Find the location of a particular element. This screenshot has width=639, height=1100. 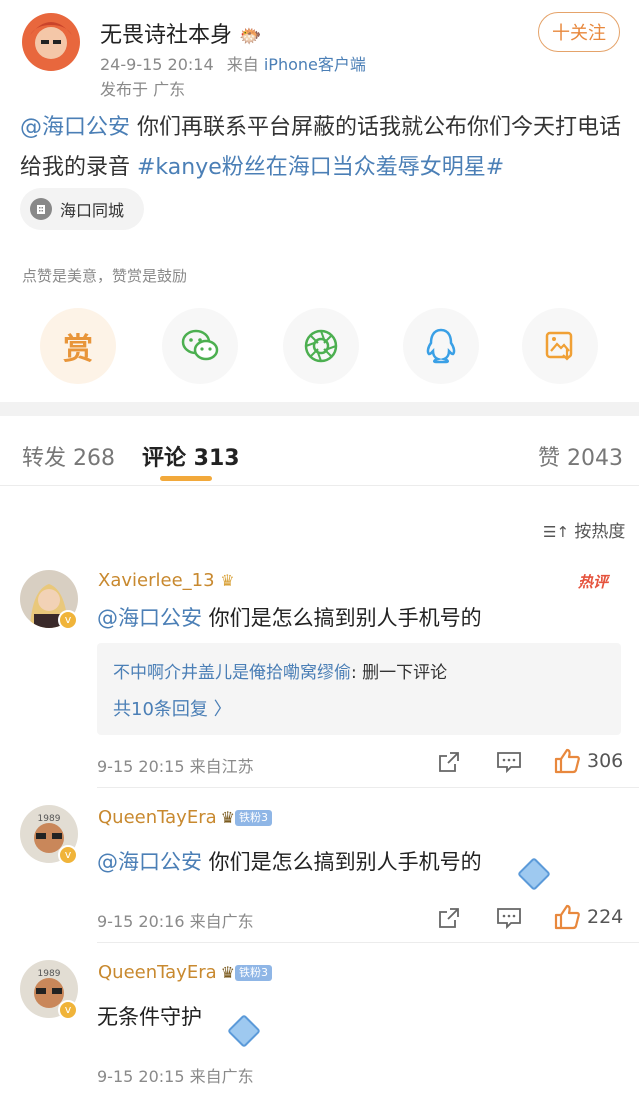

location-chip: 海口同城 is located at coordinates (82, 209).